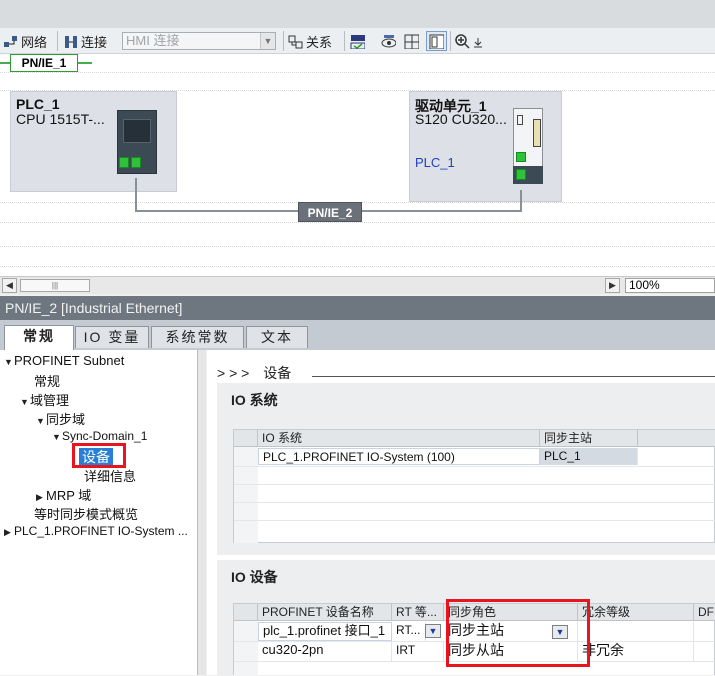 The height and width of the screenshot is (676, 715). I want to click on tree-item-label: 详细信息, so click(110, 476).